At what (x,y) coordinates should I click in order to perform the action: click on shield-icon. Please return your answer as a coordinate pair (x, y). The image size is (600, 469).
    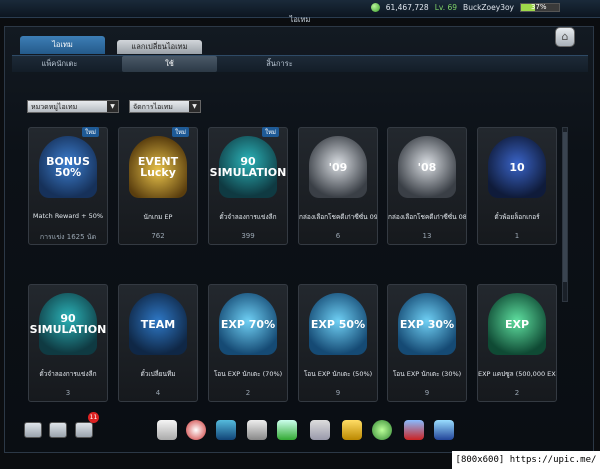
    Looking at the image, I should click on (352, 430).